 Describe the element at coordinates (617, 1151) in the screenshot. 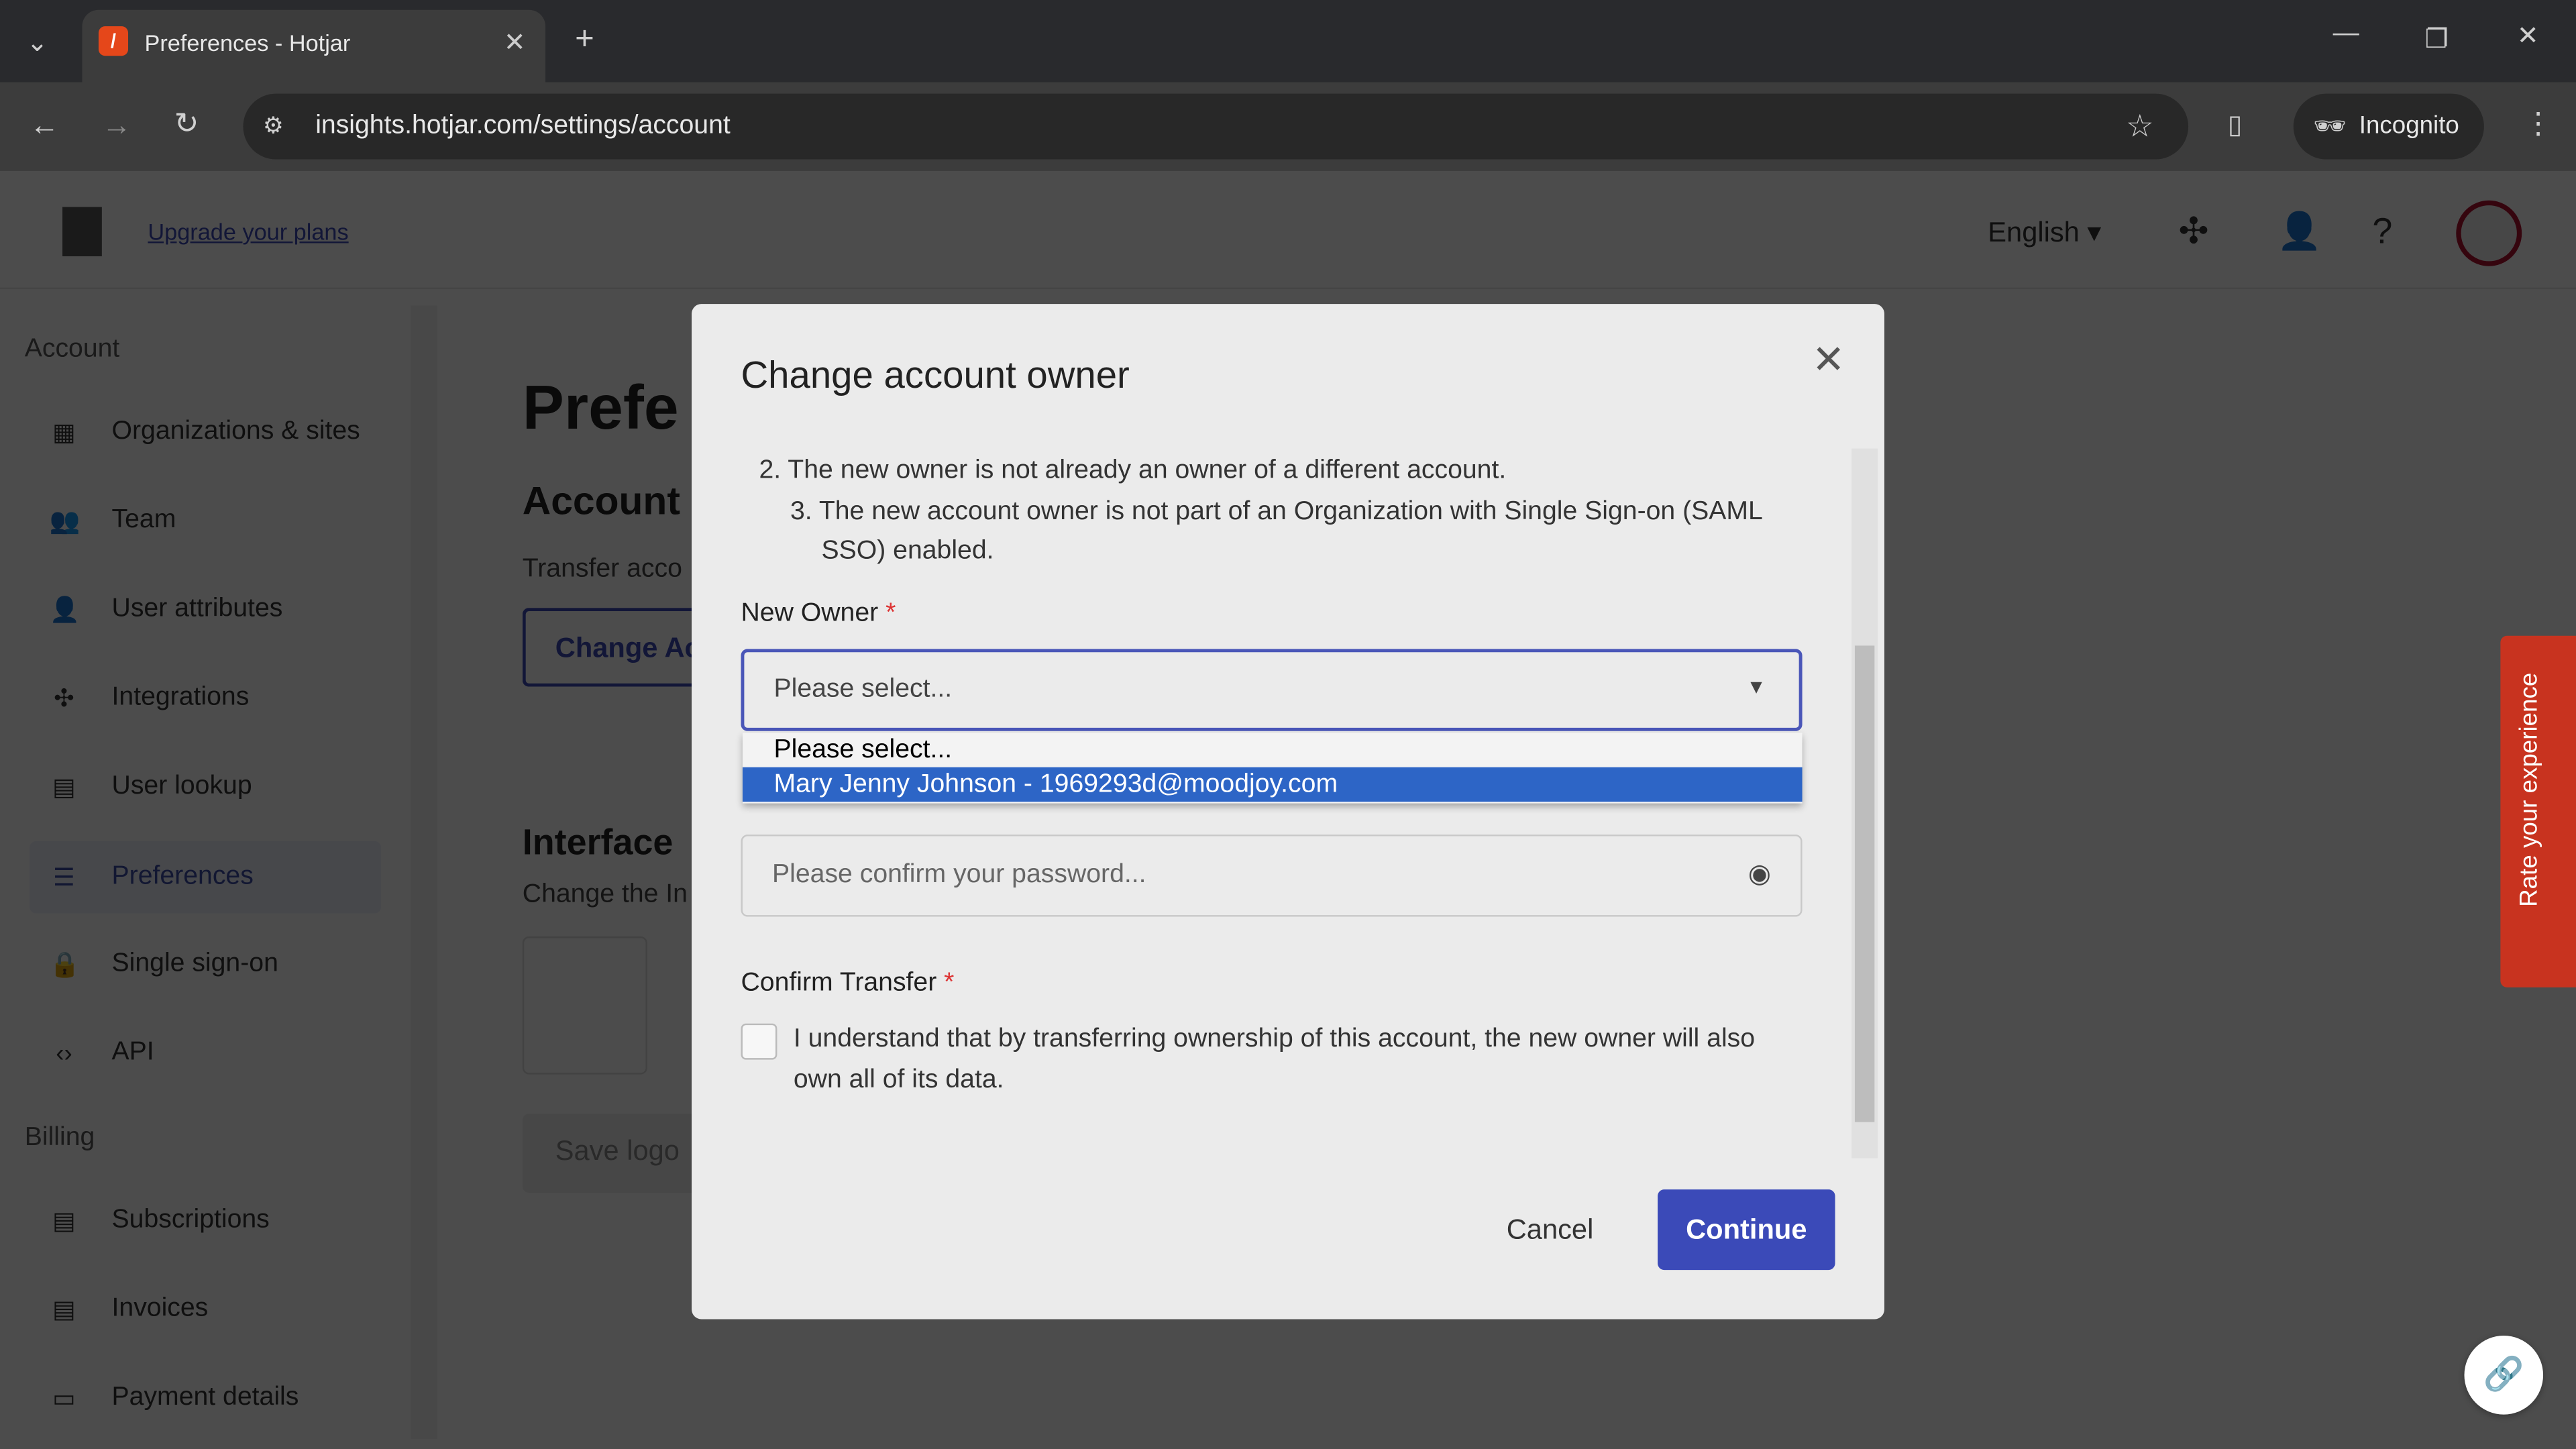

I see `save-logo-label: Save logo` at that location.